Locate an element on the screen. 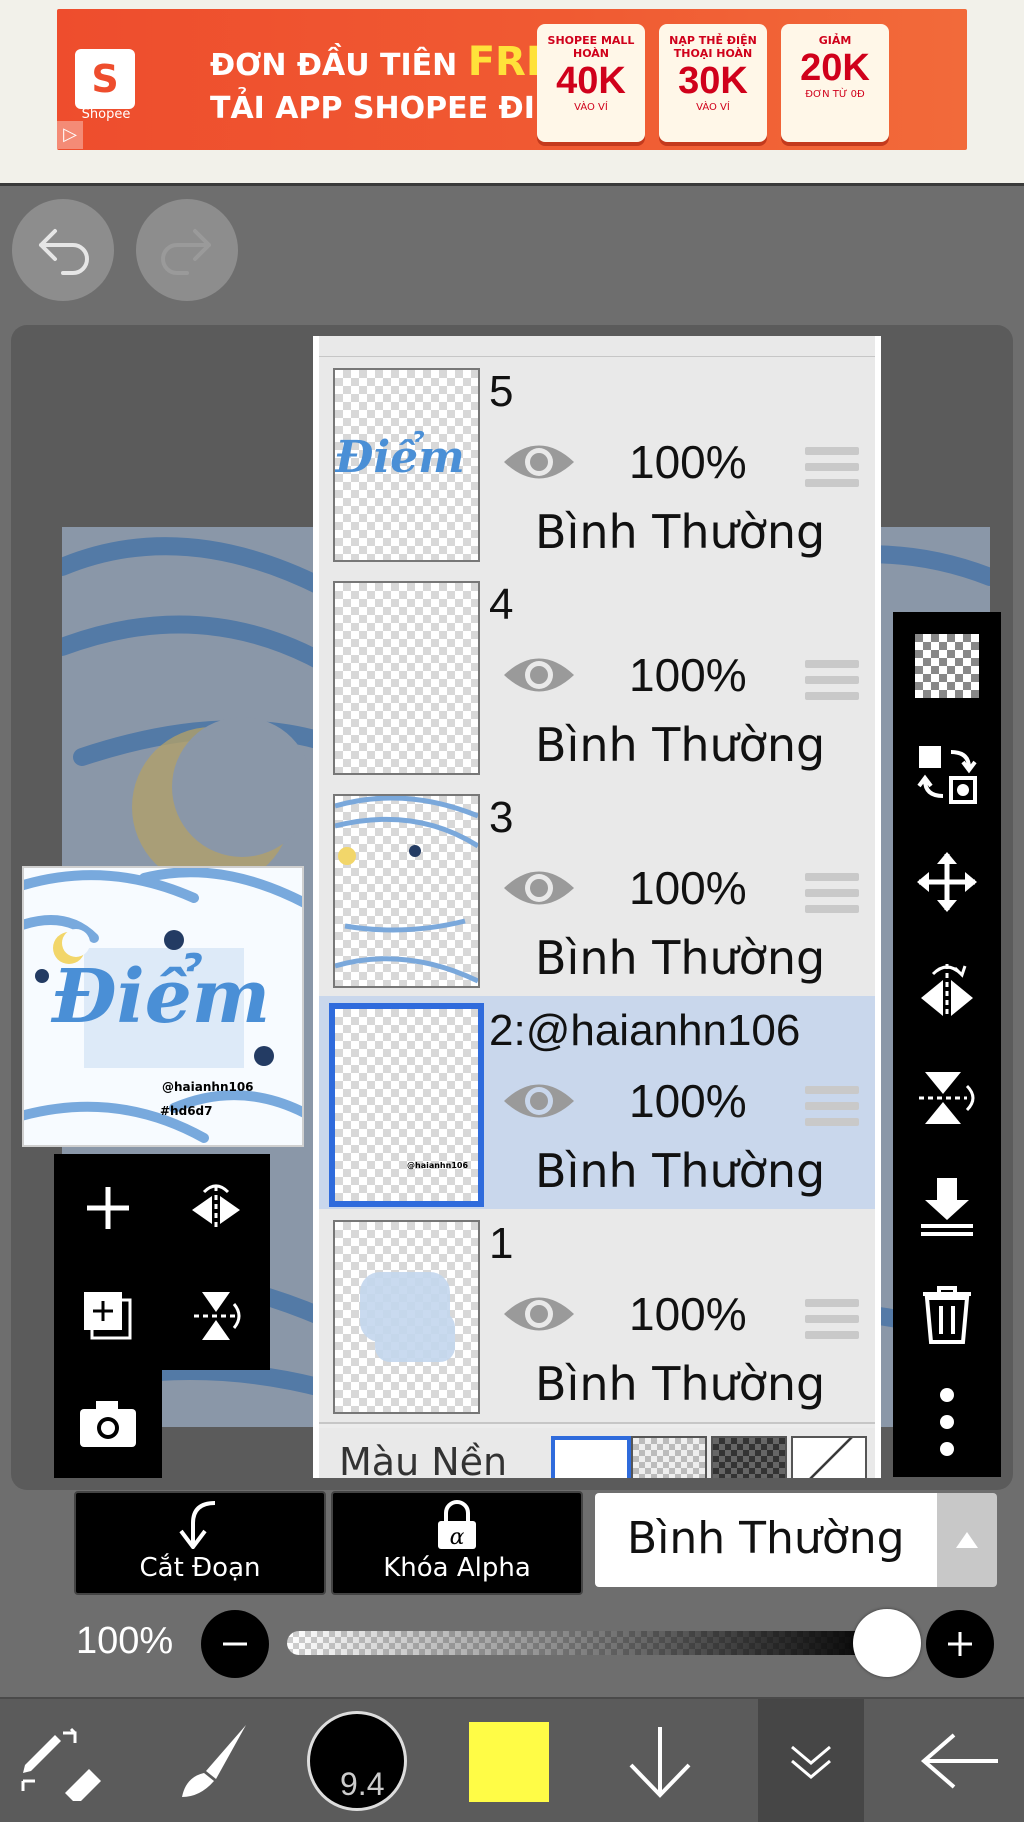  canvas-thumbnail: Điểm @haianhn106 #hd6d7 is located at coordinates (163, 1006).